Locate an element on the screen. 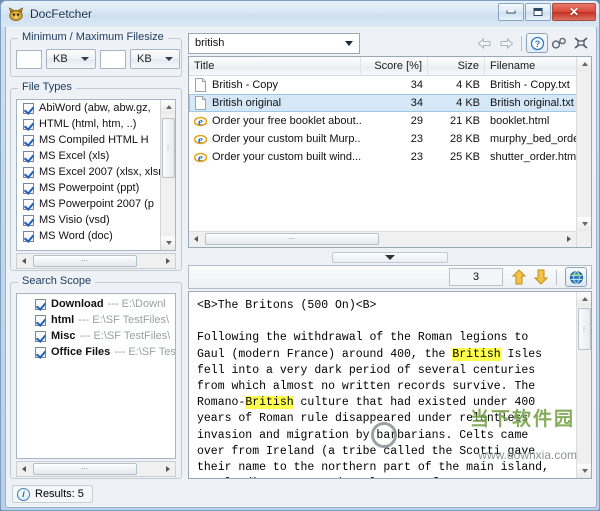 This screenshot has height=511, width=600. column-header-title: Title is located at coordinates (275, 66).